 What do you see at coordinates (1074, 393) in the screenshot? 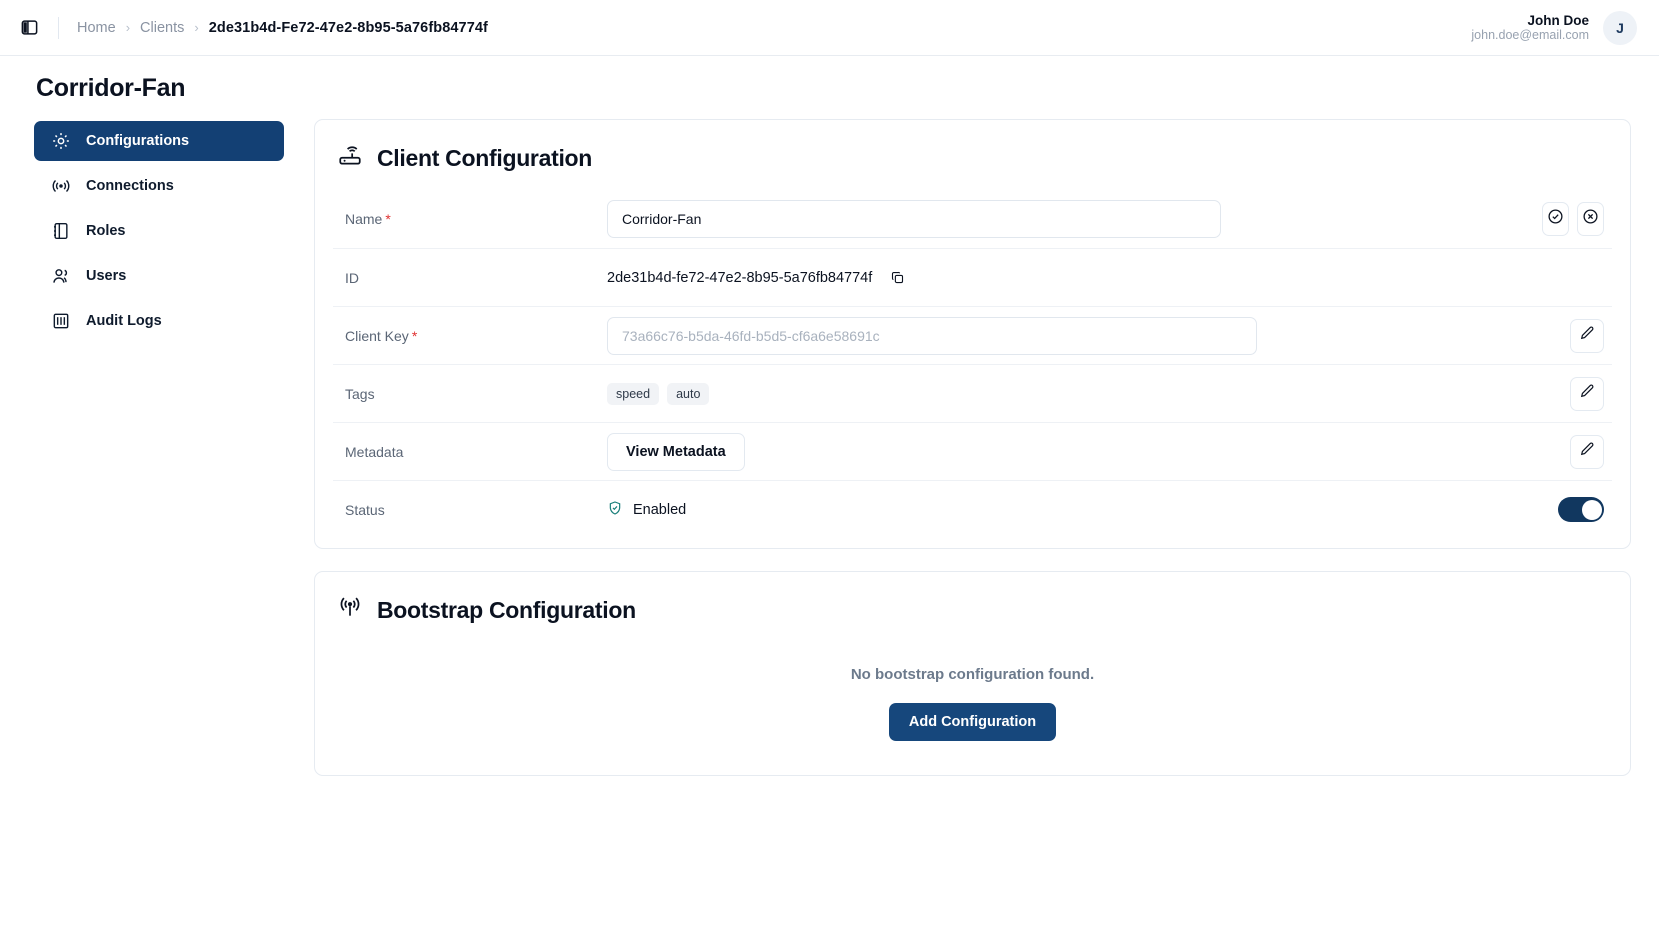
I see `tags-value: speed auto` at bounding box center [1074, 393].